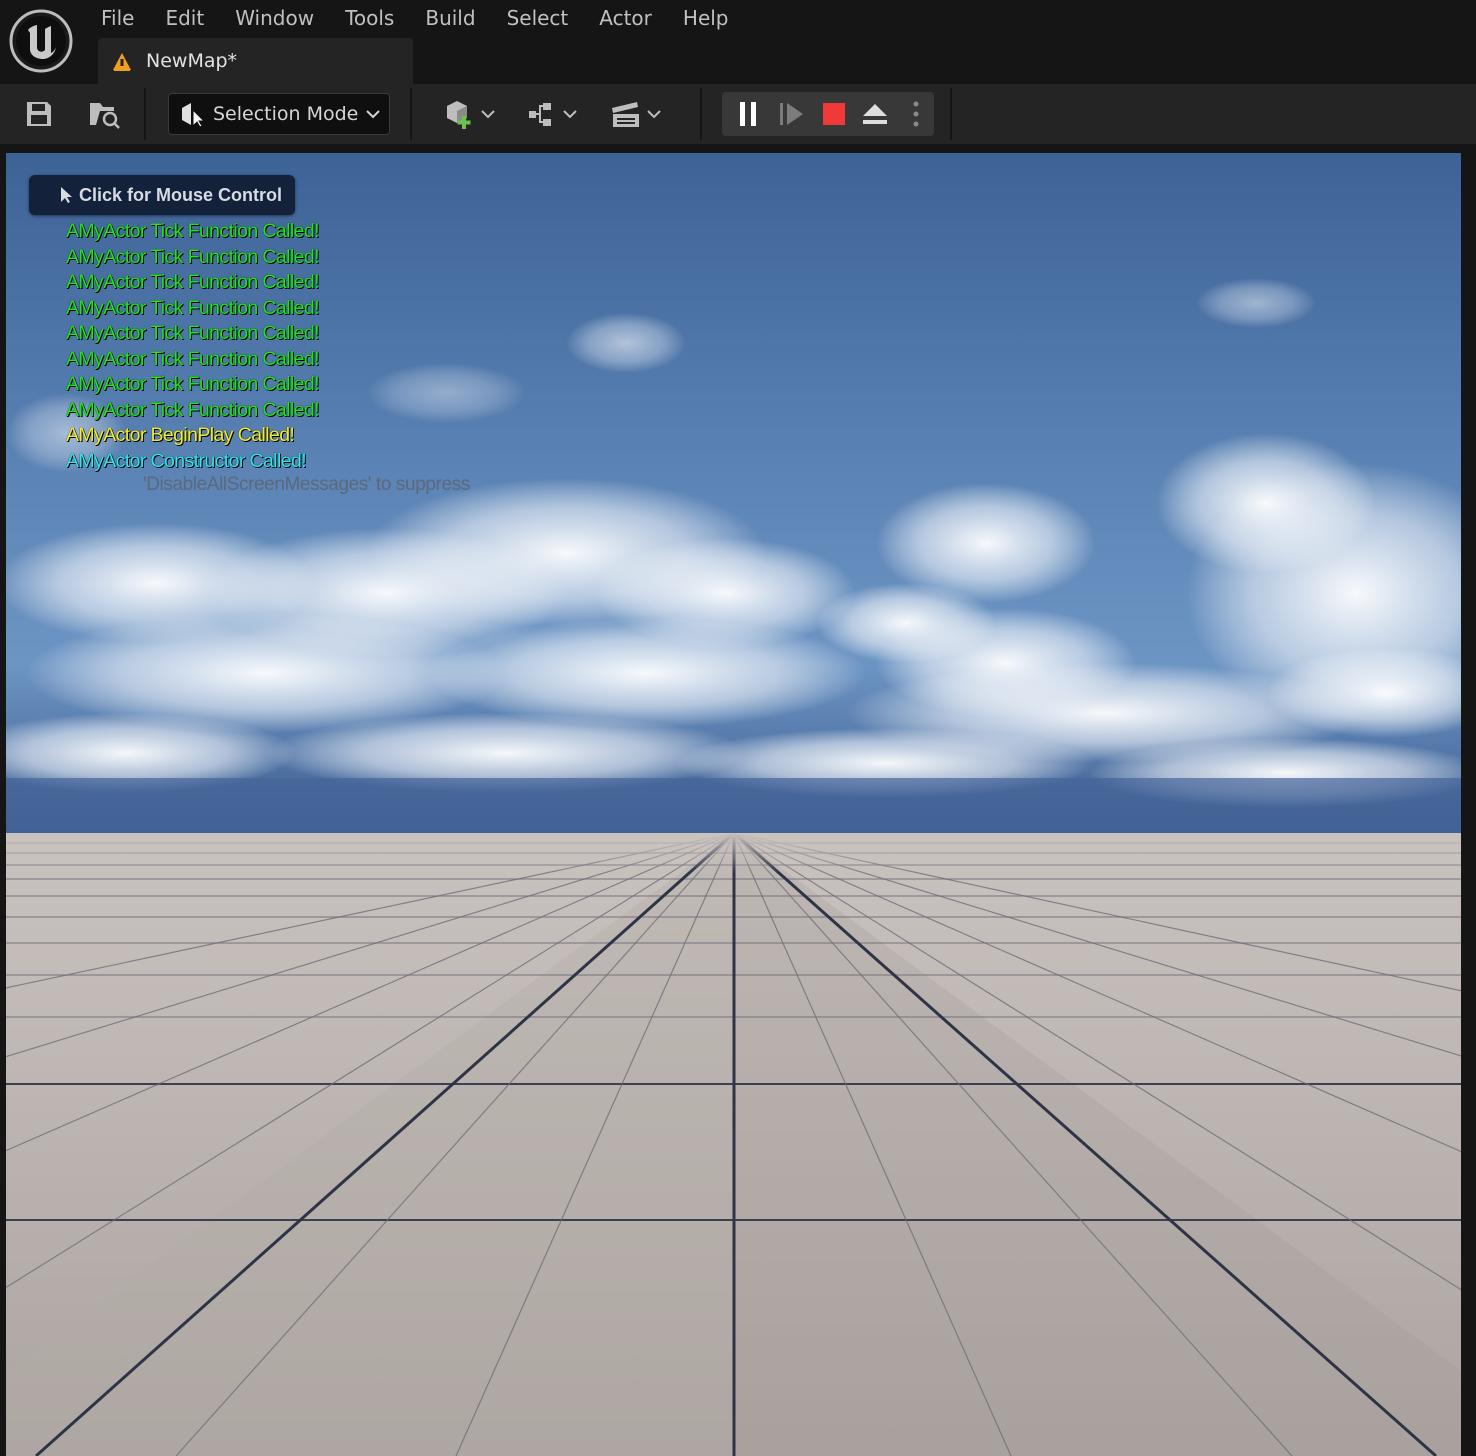 The width and height of the screenshot is (1476, 1456). I want to click on suppress-hint: 'DisableAllScreenMessages' to suppress, so click(306, 484).